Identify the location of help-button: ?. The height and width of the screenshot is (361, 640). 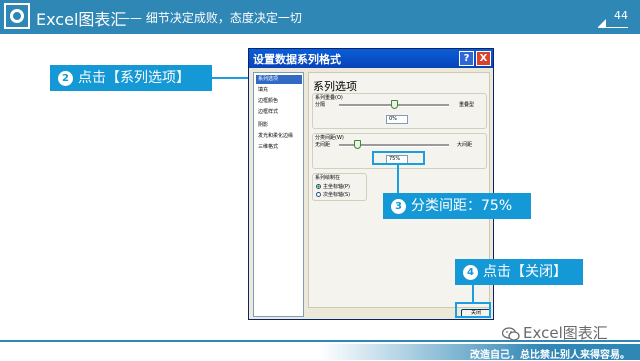
(466, 58).